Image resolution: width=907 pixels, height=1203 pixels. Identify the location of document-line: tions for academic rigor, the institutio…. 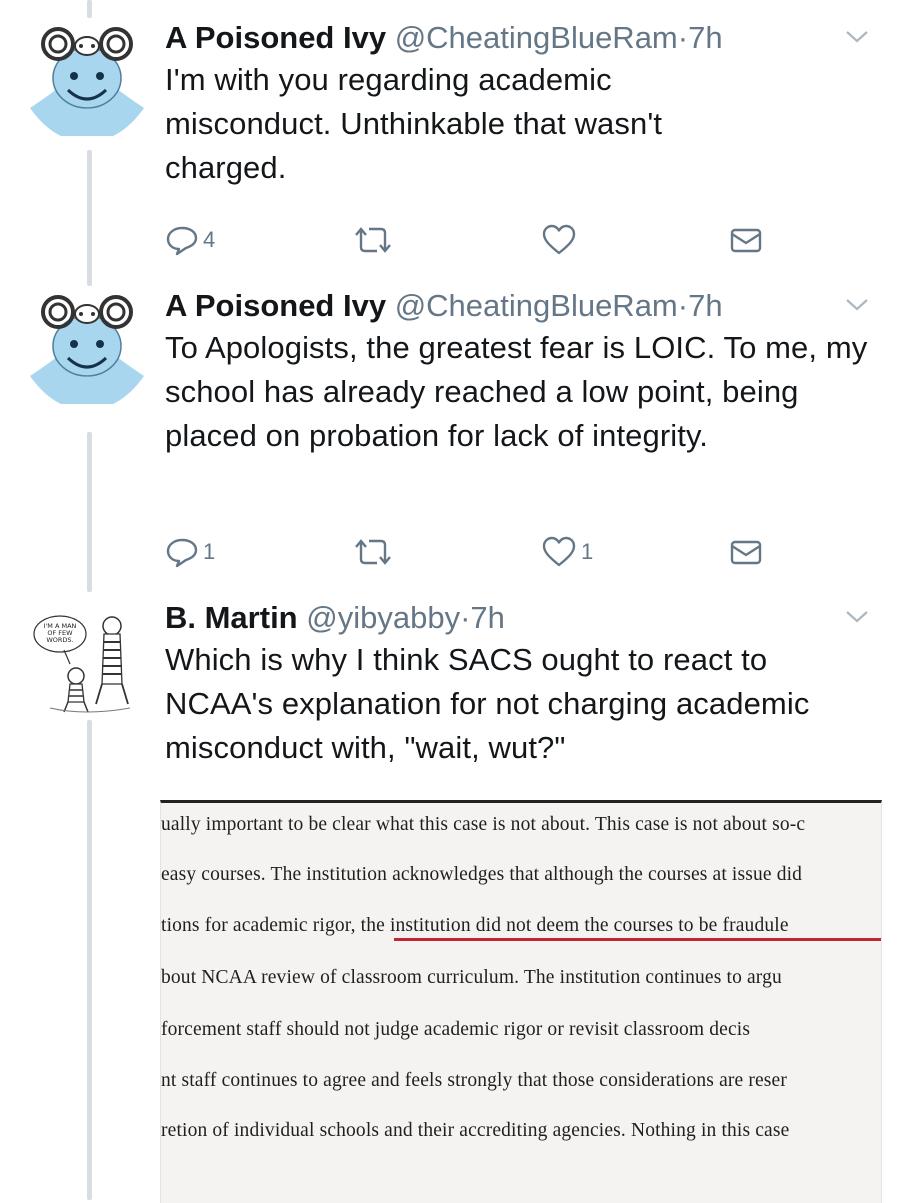
(475, 925).